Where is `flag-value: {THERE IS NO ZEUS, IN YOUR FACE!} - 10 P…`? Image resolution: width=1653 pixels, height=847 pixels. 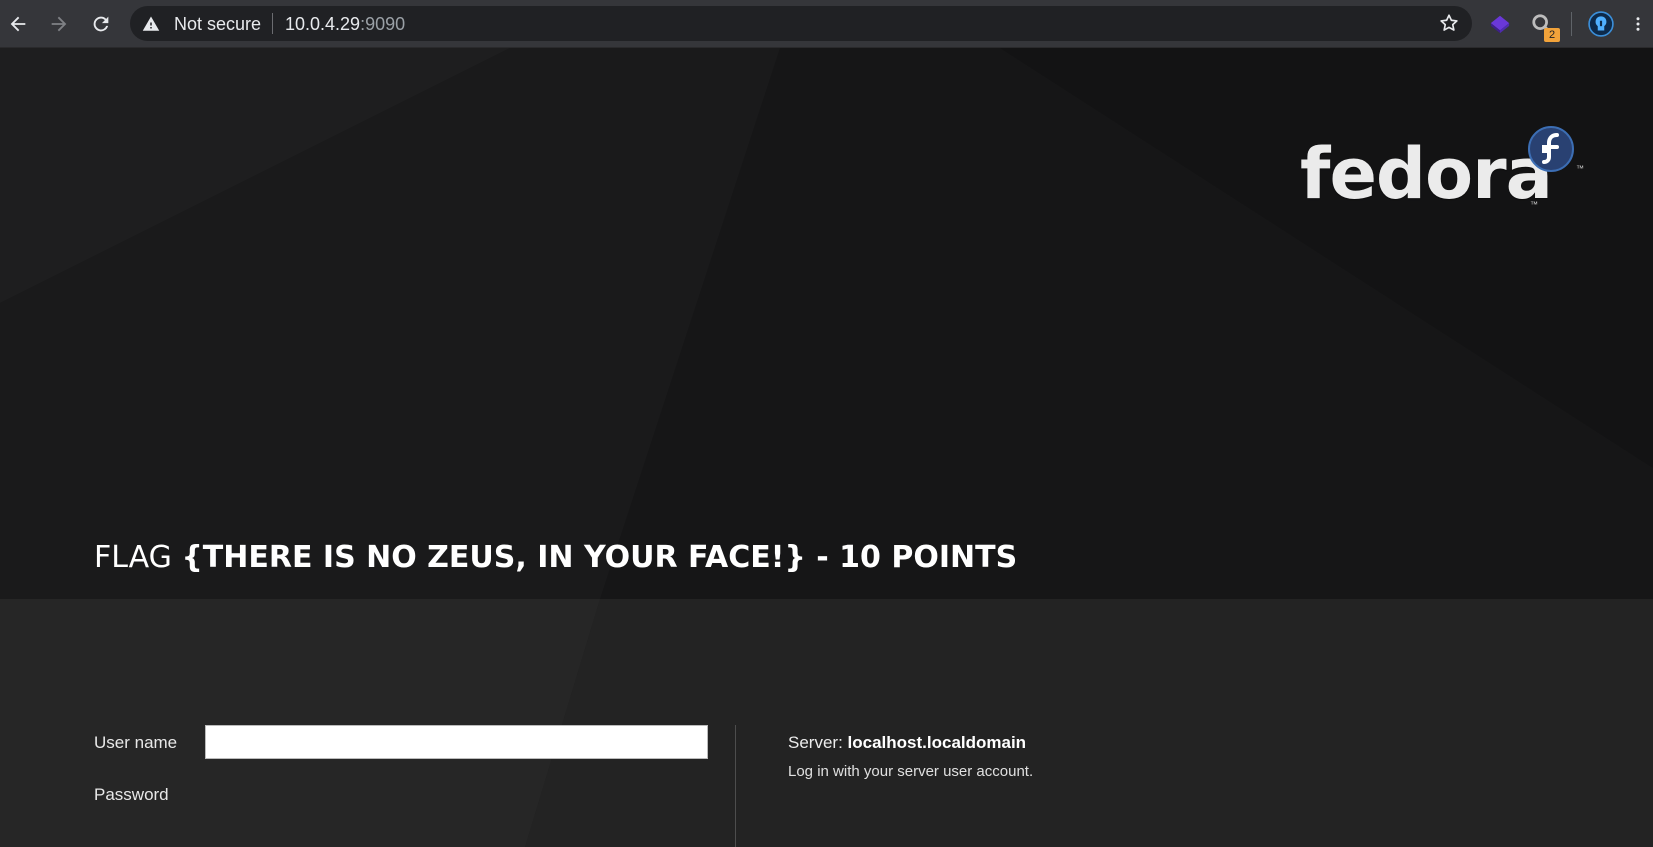 flag-value: {THERE IS NO ZEUS, IN YOUR FACE!} - 10 P… is located at coordinates (599, 557).